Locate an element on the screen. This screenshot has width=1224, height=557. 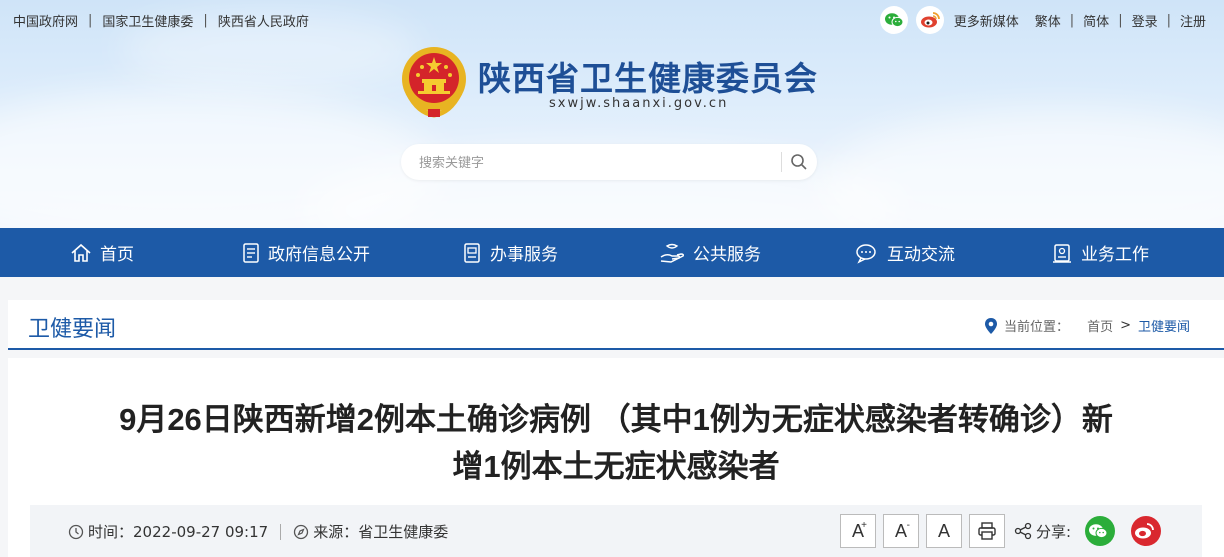
source-label: 来源： is located at coordinates (336, 532).